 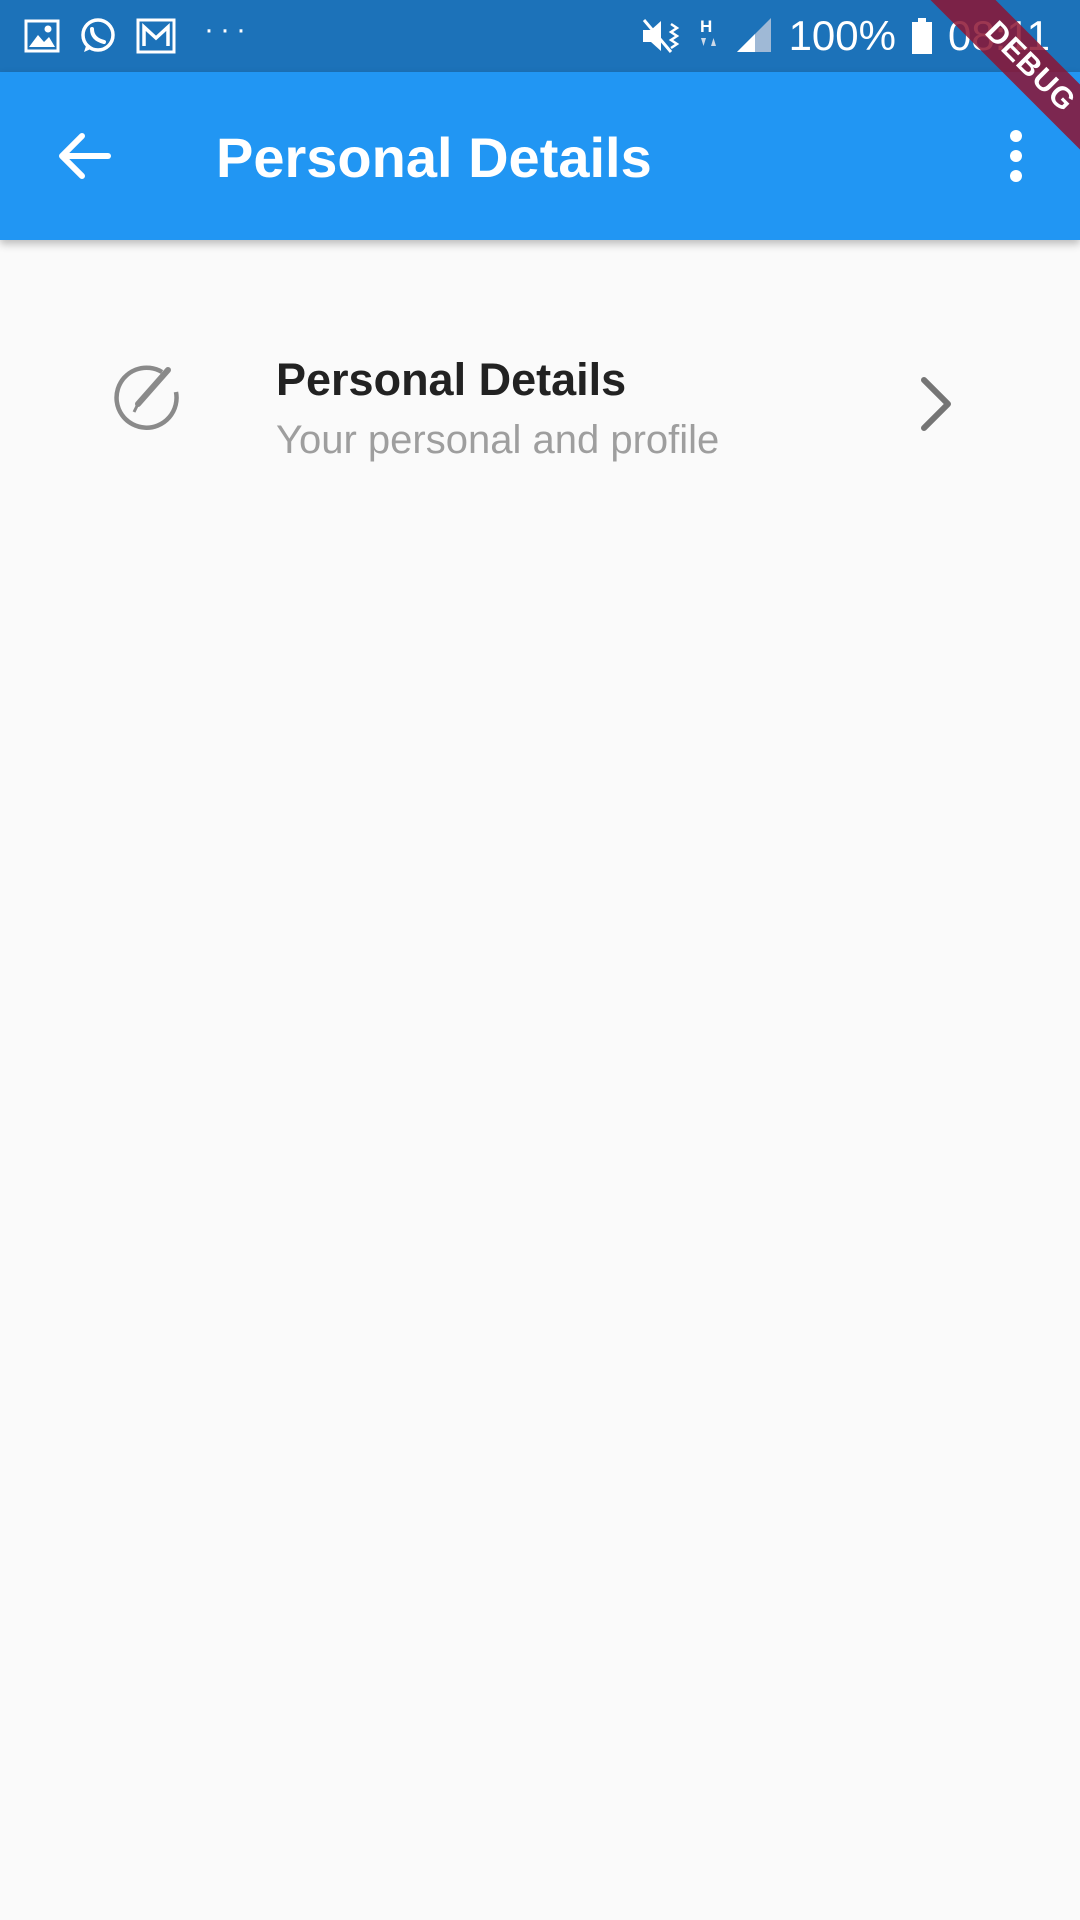 I want to click on gallery-icon, so click(x=42, y=36).